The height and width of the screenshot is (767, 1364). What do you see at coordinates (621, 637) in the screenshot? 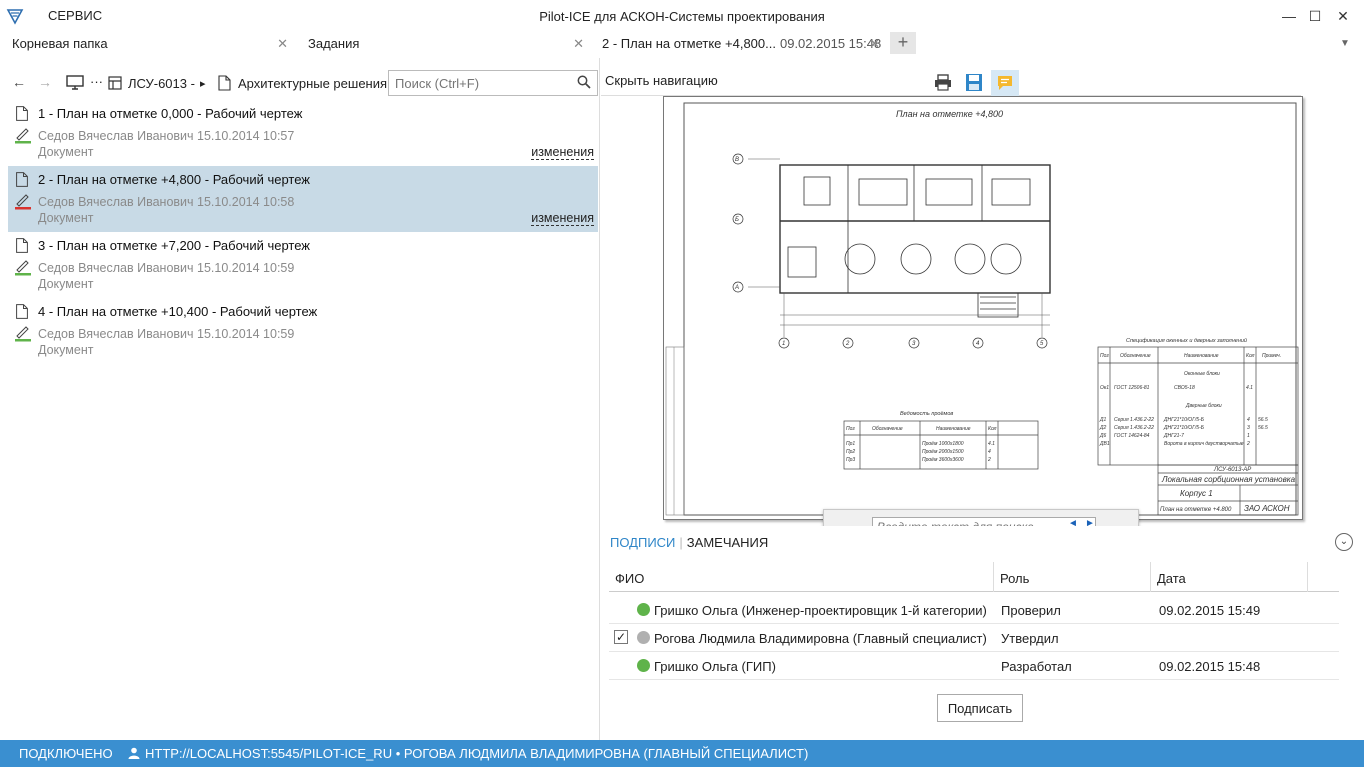
I see `sign-checkbox: ✓` at bounding box center [621, 637].